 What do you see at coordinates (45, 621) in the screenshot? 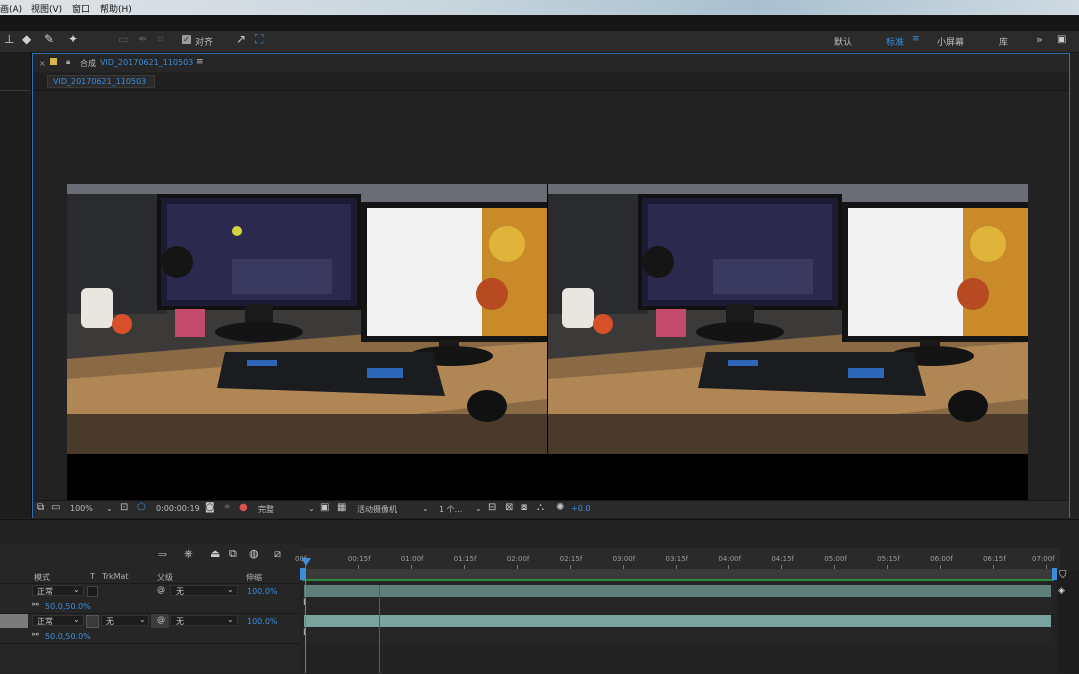
I see `layer-2-mode: 正常` at bounding box center [45, 621].